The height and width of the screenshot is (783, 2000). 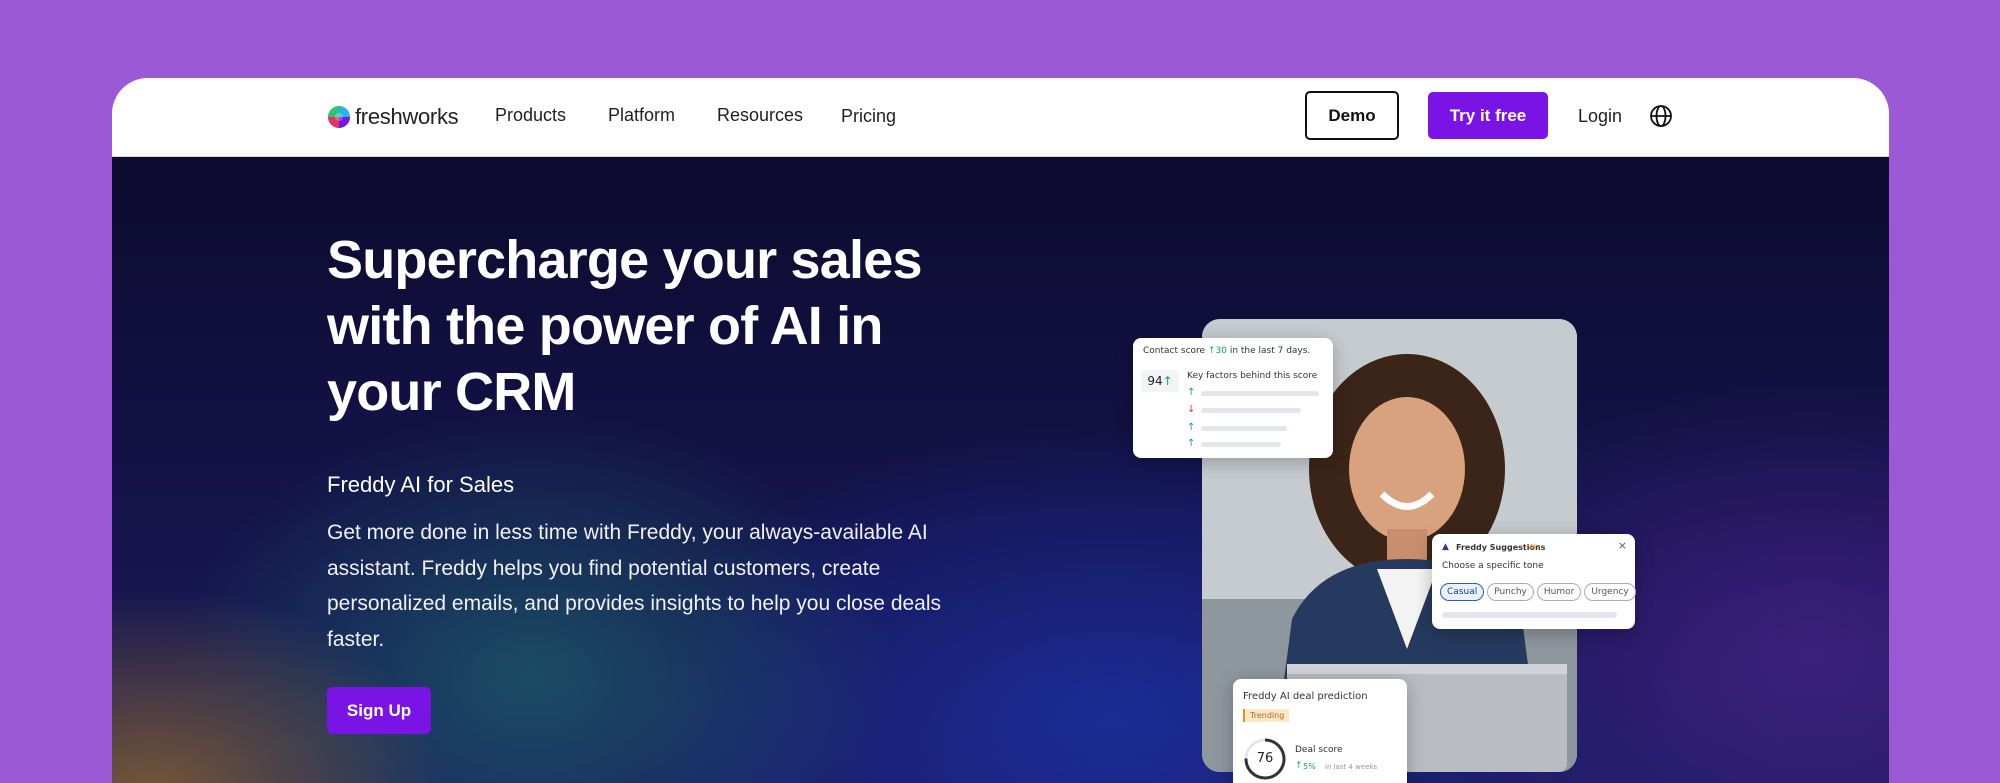 I want to click on nav-link-resources: Resources, so click(x=760, y=115).